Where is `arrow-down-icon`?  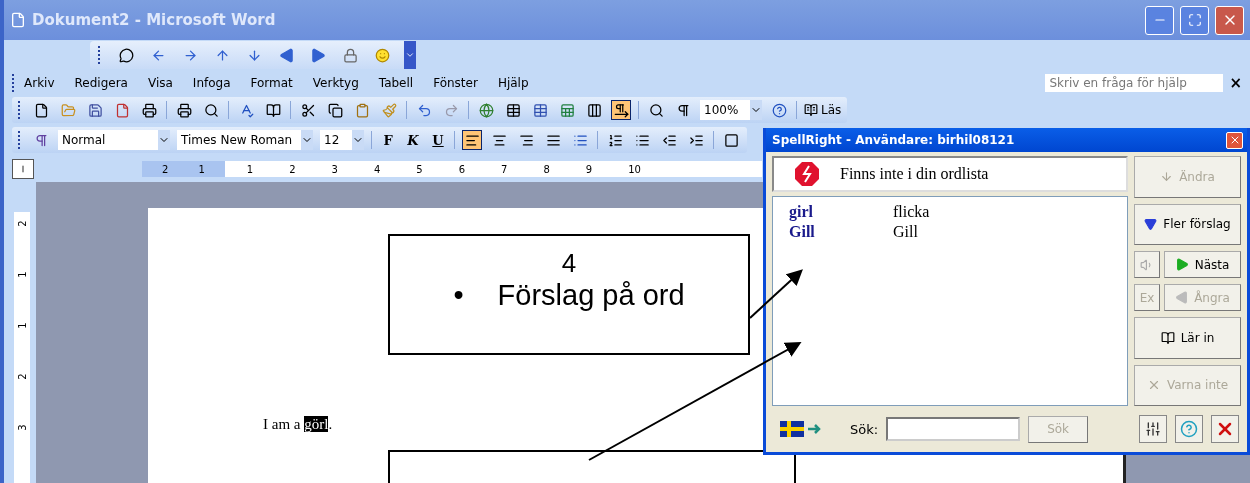 arrow-down-icon is located at coordinates (1167, 177).